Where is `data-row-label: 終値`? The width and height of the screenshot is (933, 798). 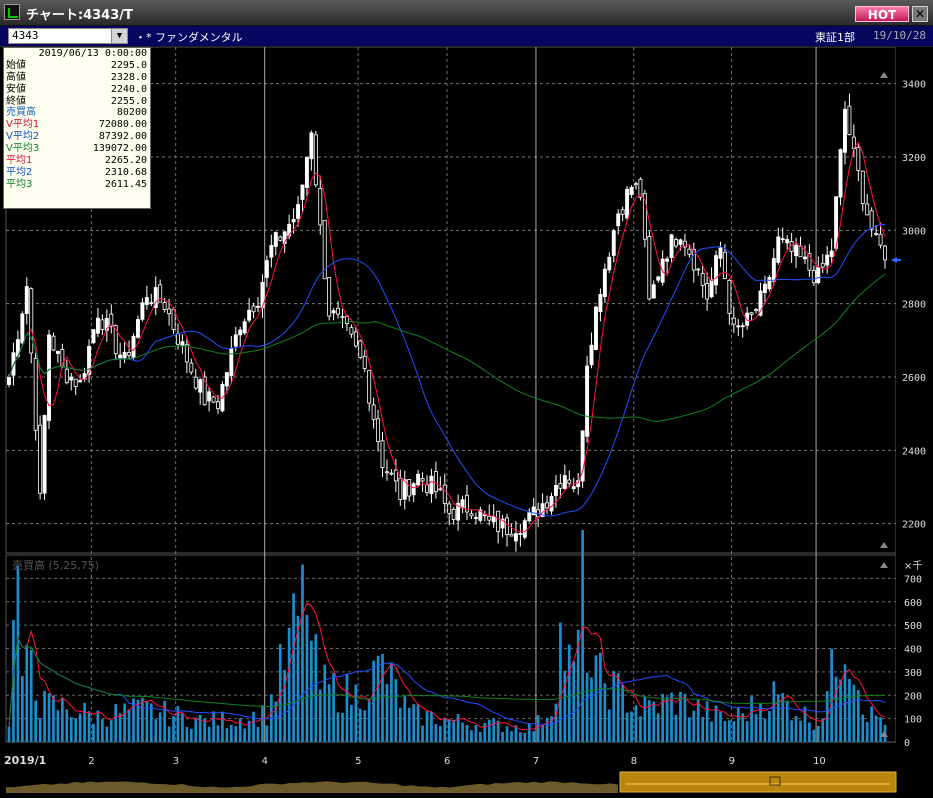
data-row-label: 終値 is located at coordinates (16, 101).